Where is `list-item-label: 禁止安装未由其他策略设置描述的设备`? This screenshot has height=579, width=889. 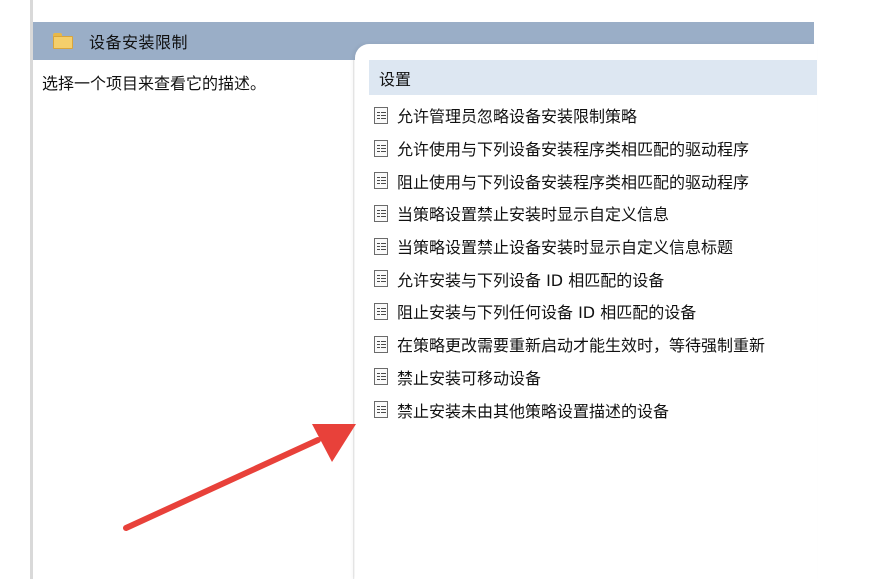 list-item-label: 禁止安装未由其他策略设置描述的设备 is located at coordinates (533, 411).